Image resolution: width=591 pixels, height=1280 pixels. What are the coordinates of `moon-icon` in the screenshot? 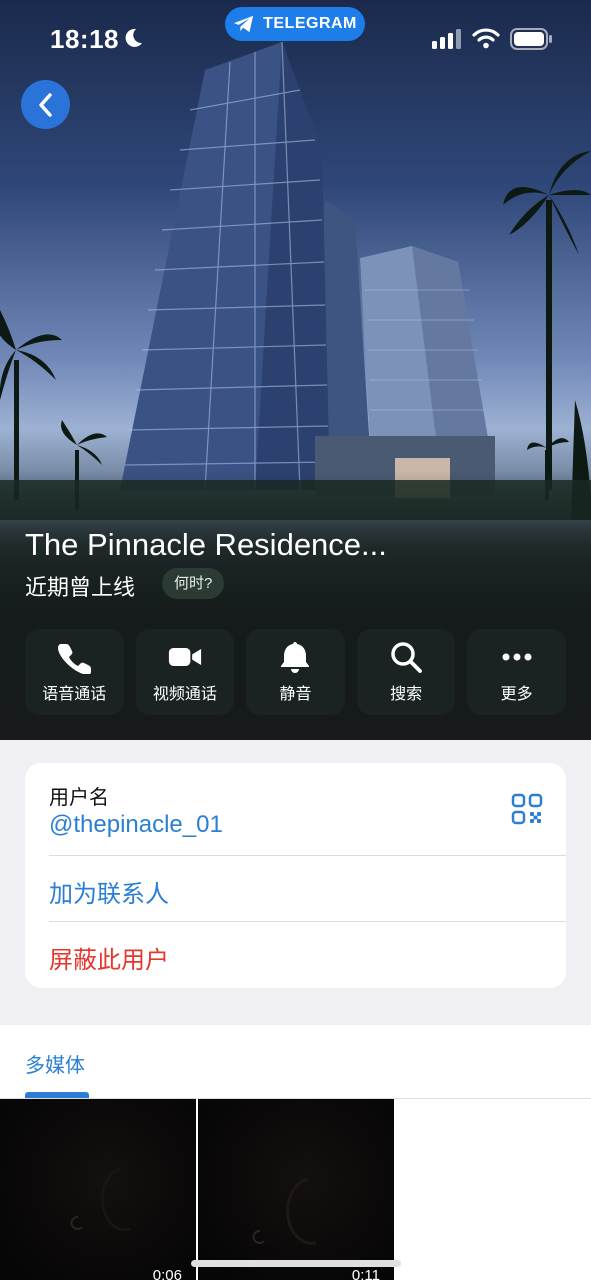 It's located at (133, 37).